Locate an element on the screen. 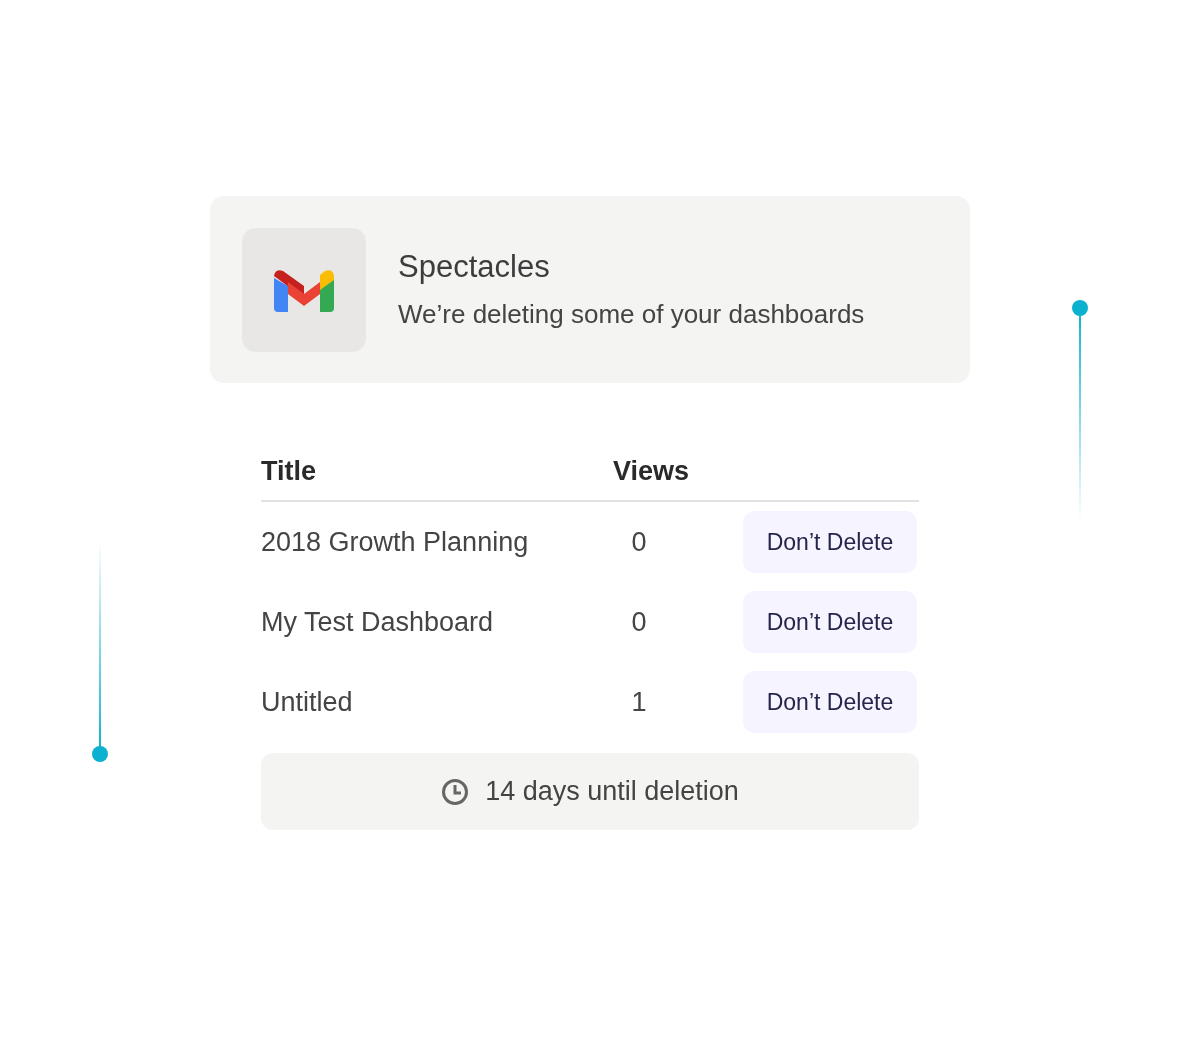  notification-message: We’re deleting some of your dashboards is located at coordinates (631, 314).